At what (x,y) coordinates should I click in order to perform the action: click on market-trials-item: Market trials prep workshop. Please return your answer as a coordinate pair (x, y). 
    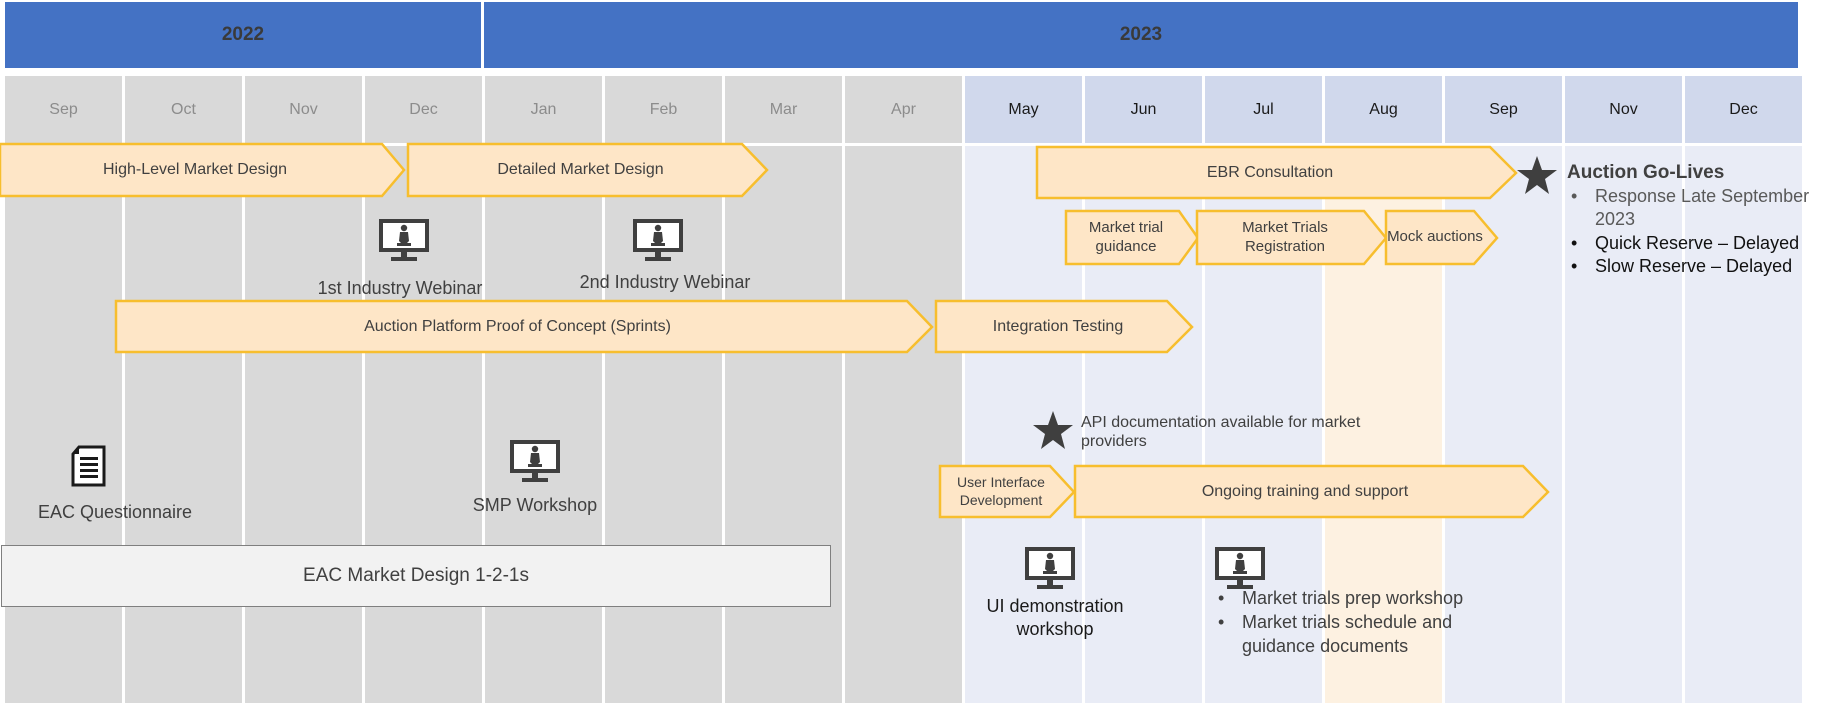
    Looking at the image, I should click on (1364, 599).